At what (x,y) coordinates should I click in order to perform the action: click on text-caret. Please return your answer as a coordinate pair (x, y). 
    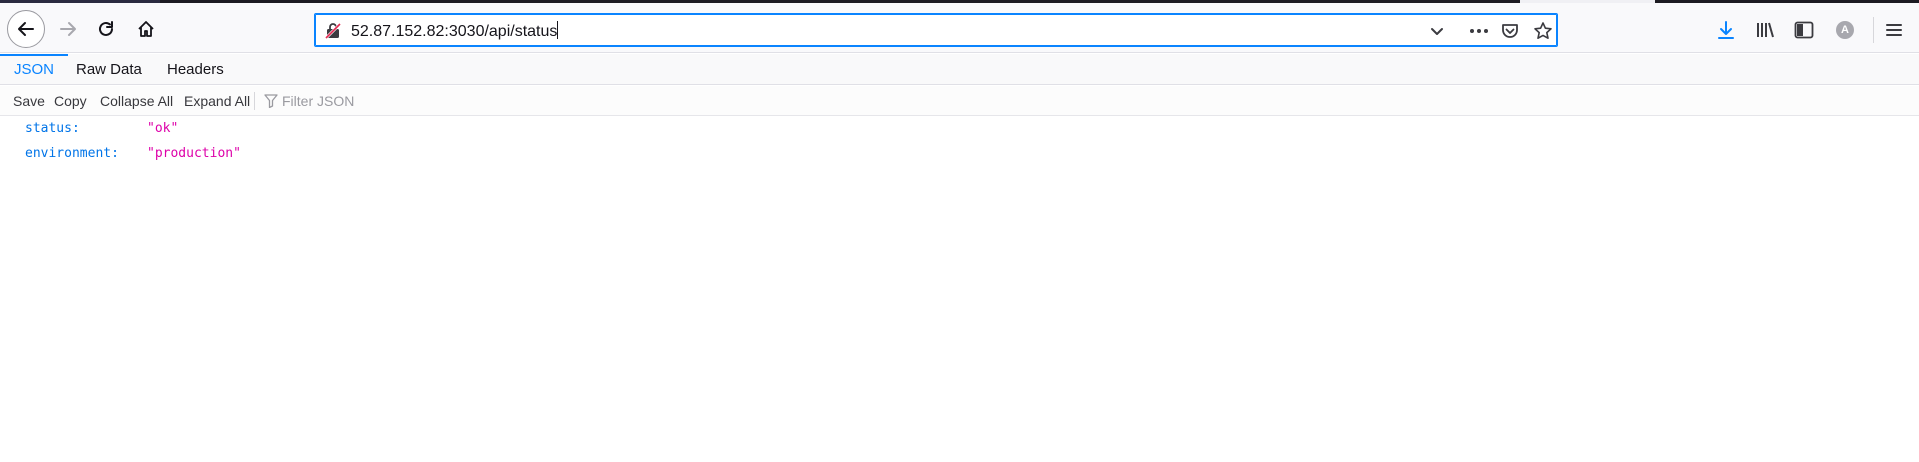
    Looking at the image, I should click on (558, 30).